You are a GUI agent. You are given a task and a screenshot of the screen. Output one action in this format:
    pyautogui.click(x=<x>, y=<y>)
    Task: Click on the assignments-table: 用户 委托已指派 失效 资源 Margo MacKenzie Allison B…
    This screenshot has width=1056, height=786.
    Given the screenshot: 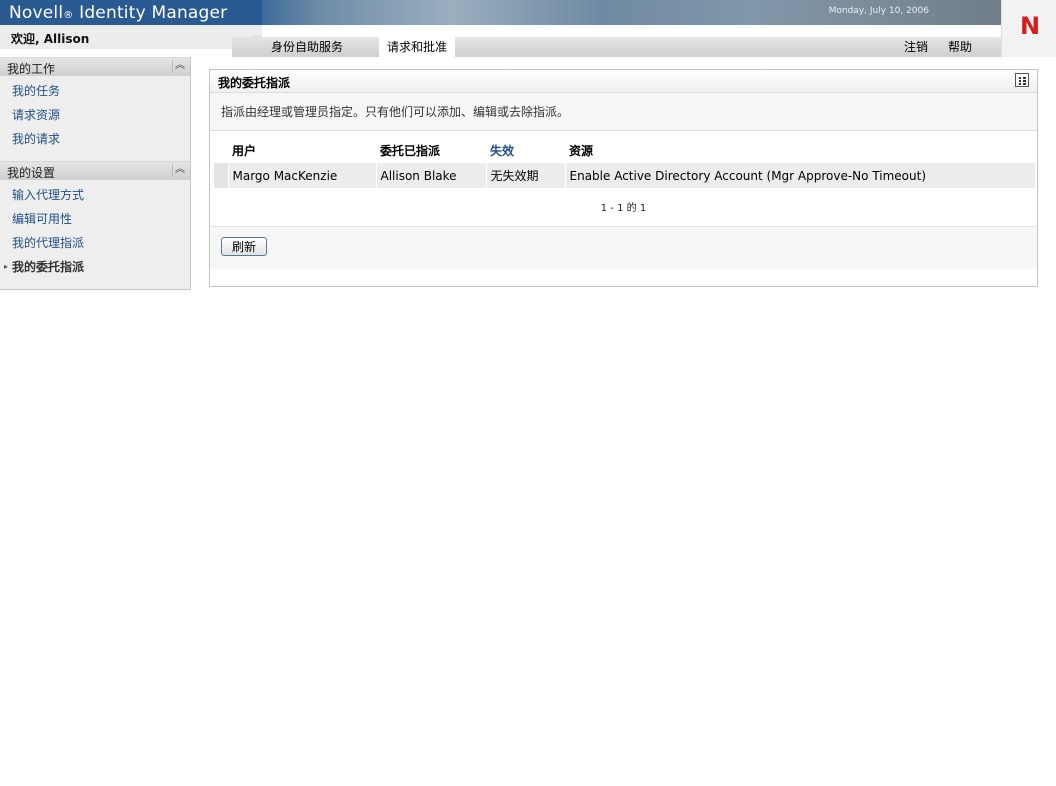 What is the action you would take?
    pyautogui.click(x=624, y=162)
    